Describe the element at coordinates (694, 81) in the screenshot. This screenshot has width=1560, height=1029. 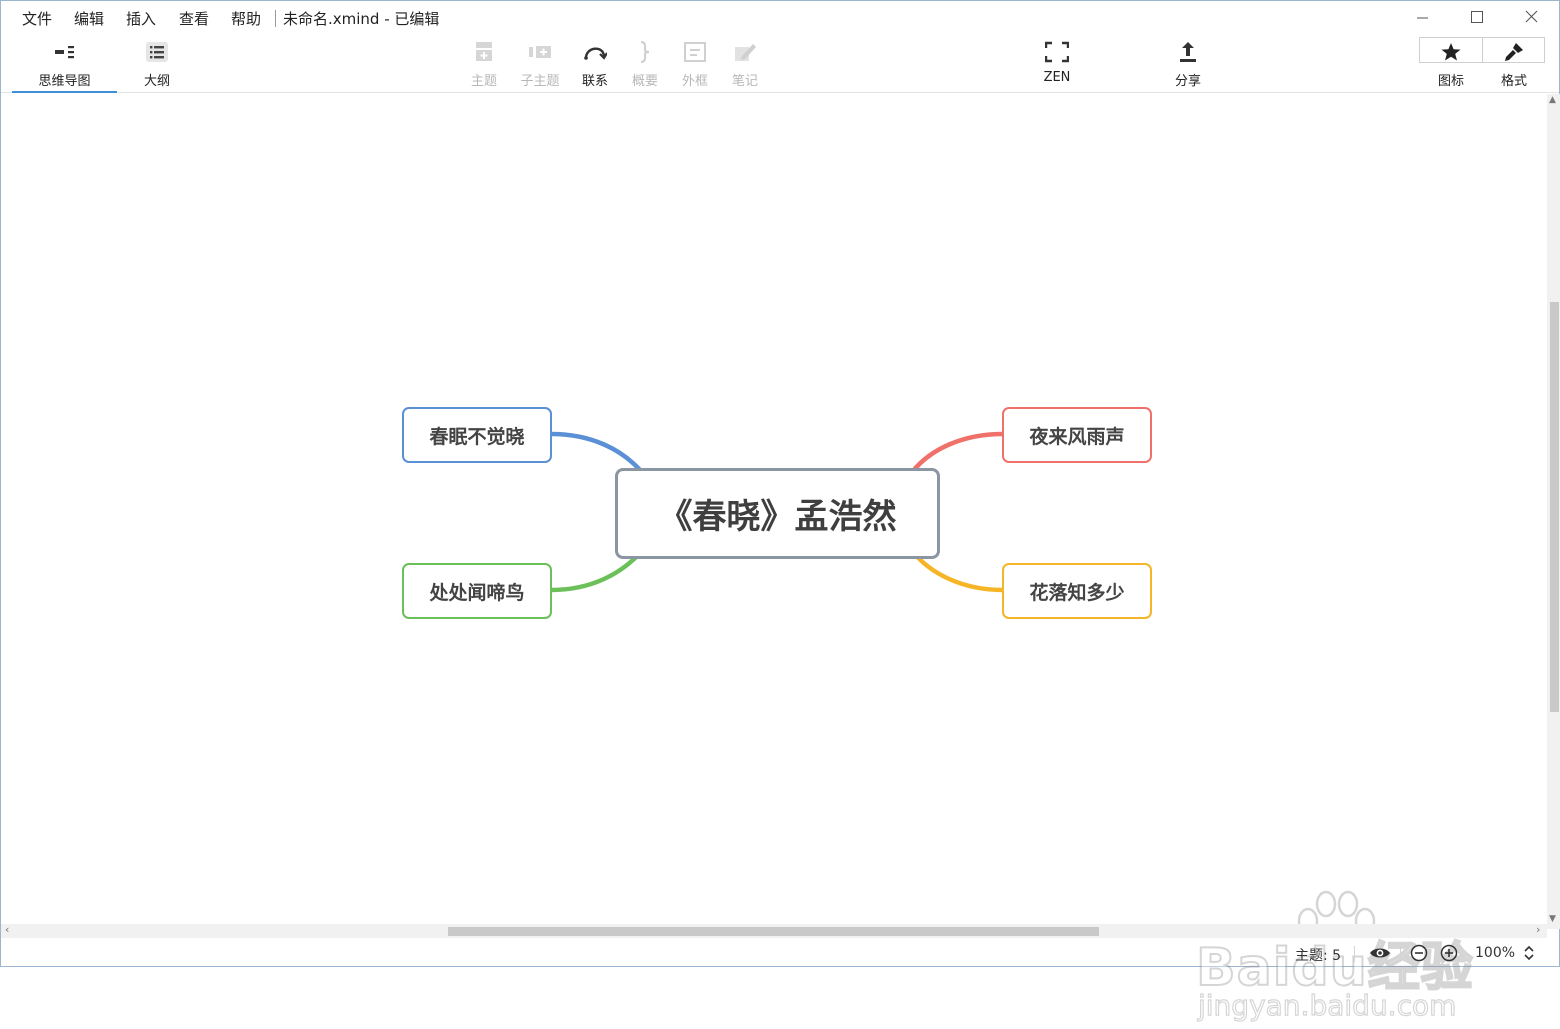
I see `boundary-label: 外框` at that location.